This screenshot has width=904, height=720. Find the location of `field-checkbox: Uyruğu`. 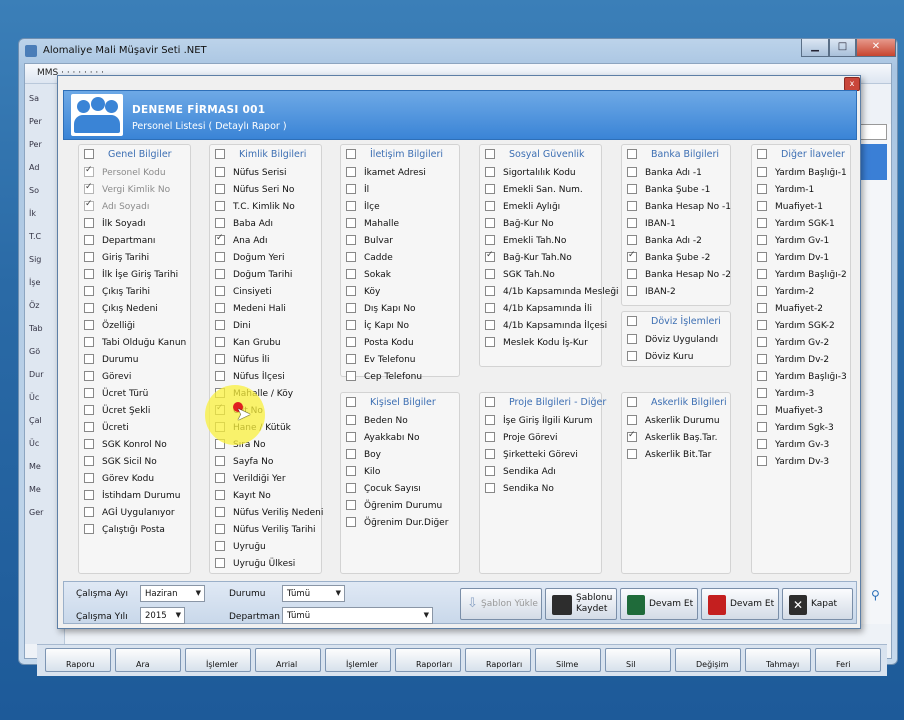

field-checkbox: Uyruğu is located at coordinates (240, 548).